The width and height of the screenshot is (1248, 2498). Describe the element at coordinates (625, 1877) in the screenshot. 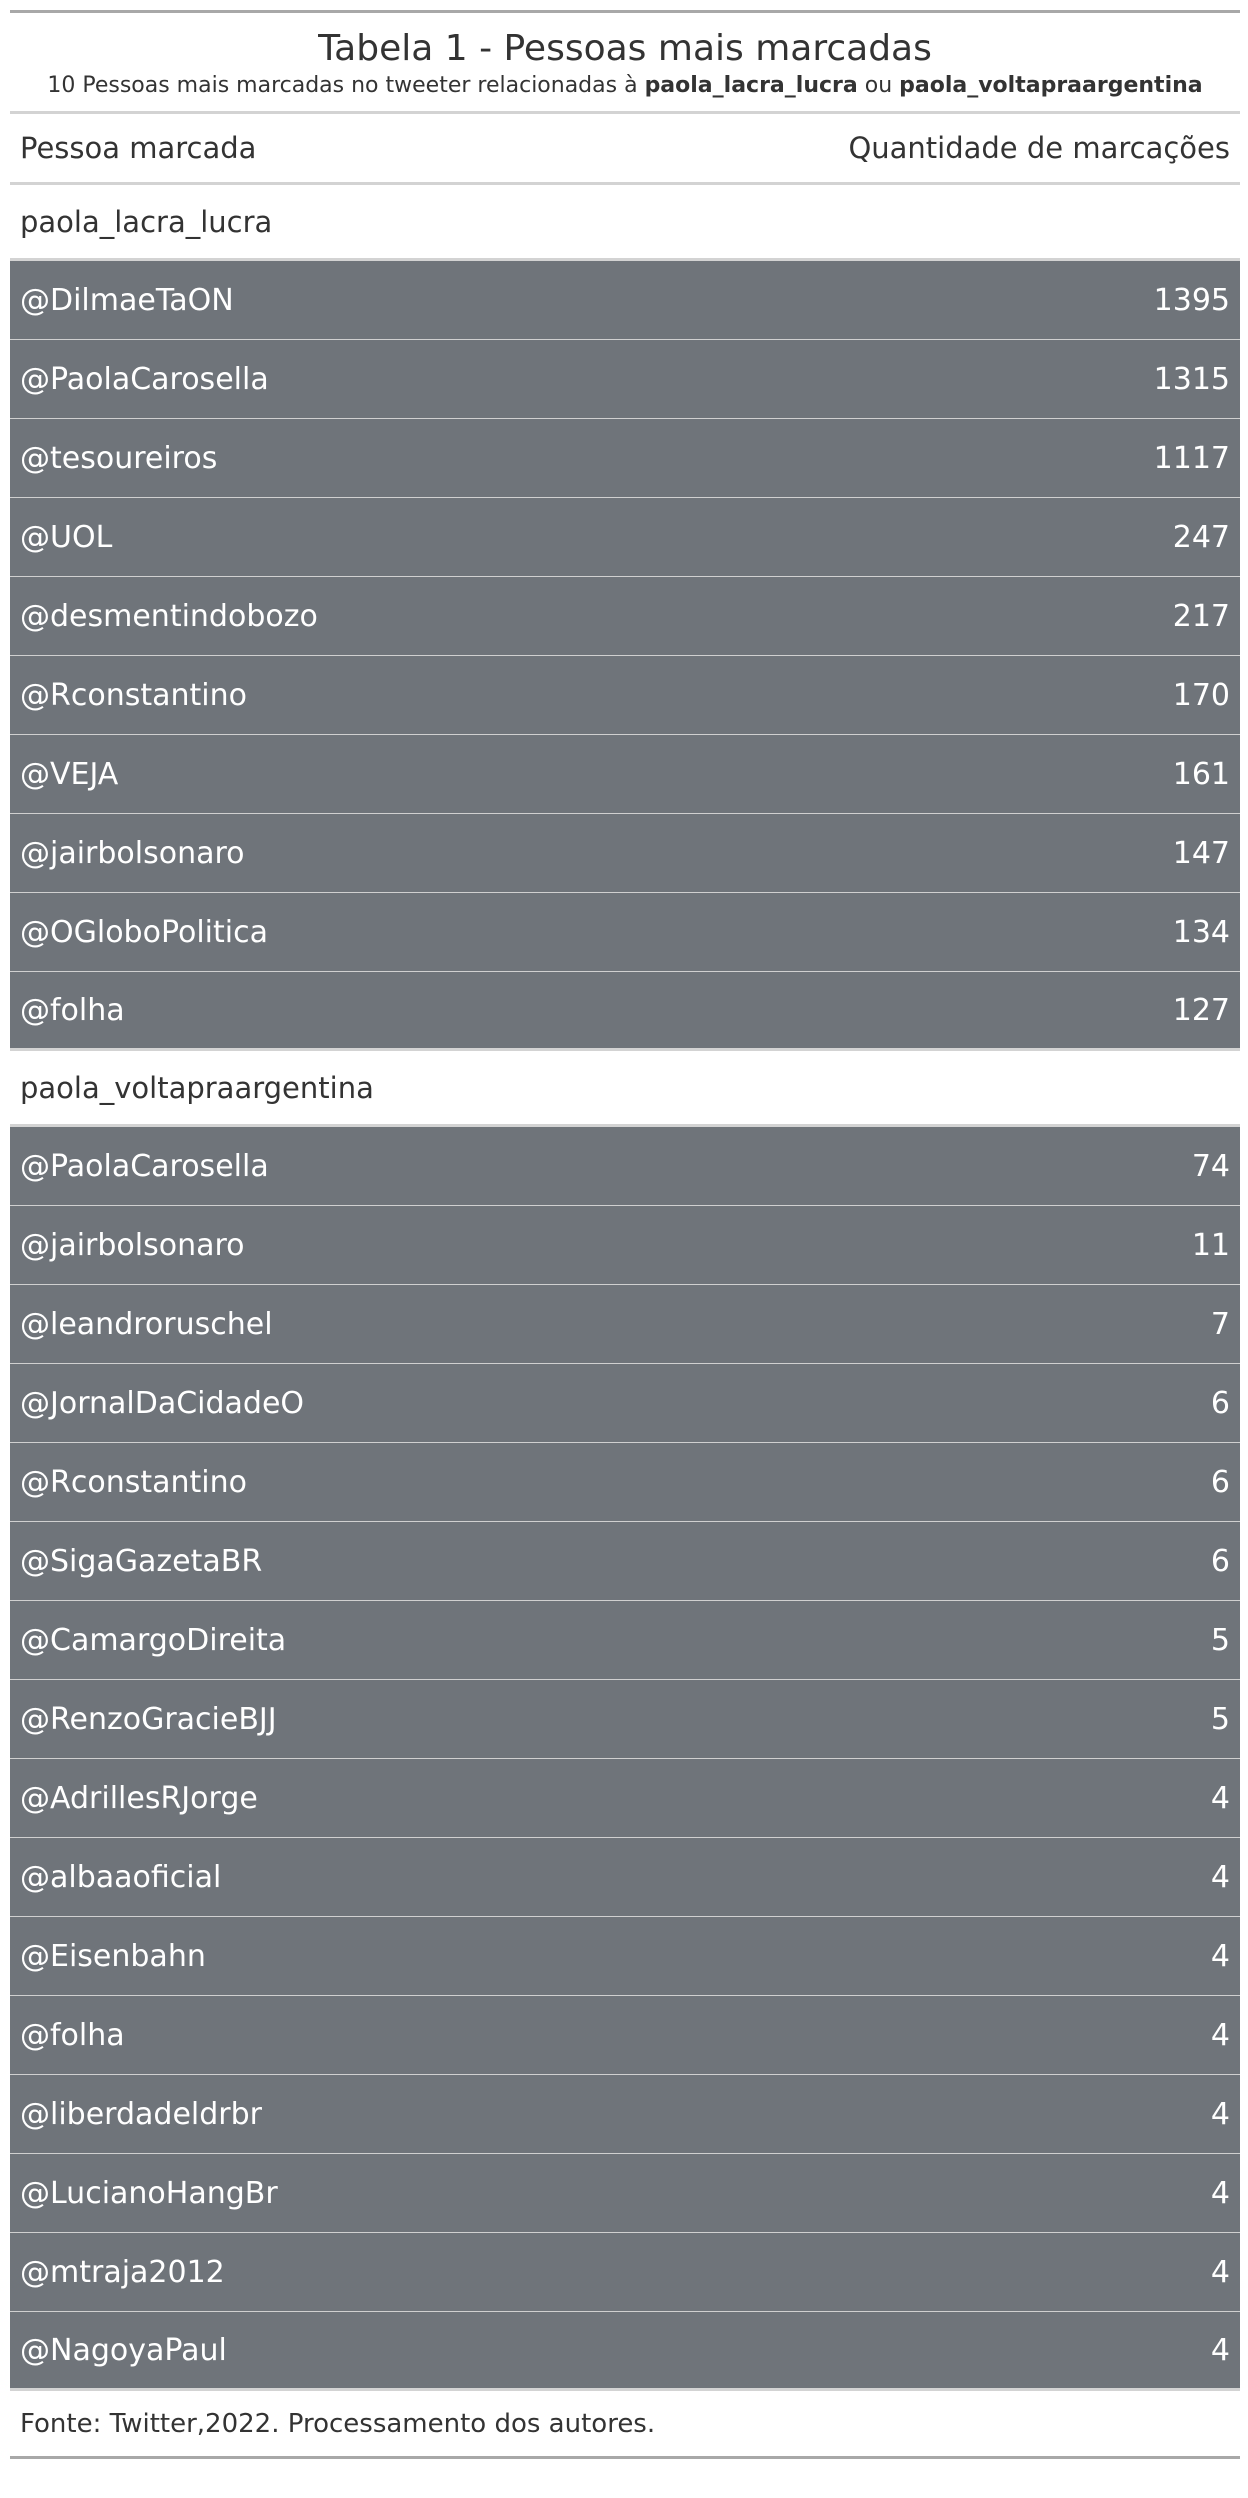

I see `table-row: @albaaoficial 4` at that location.